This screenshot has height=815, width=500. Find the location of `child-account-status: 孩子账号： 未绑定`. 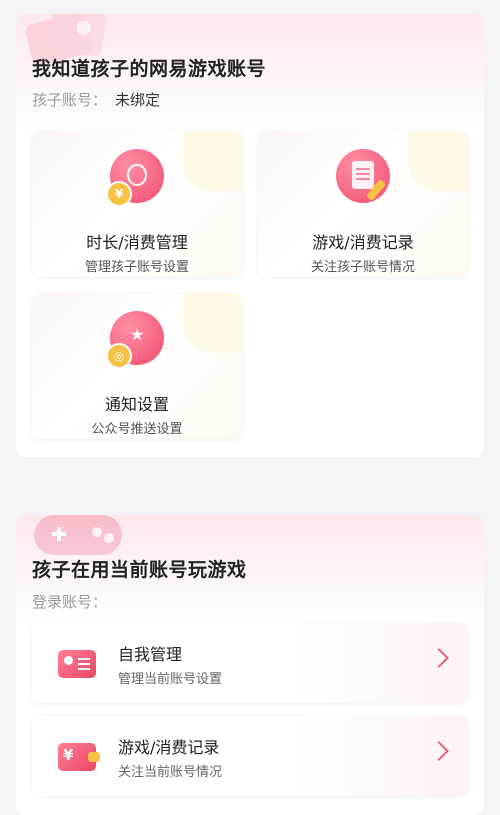

child-account-status: 孩子账号： 未绑定 is located at coordinates (96, 99).